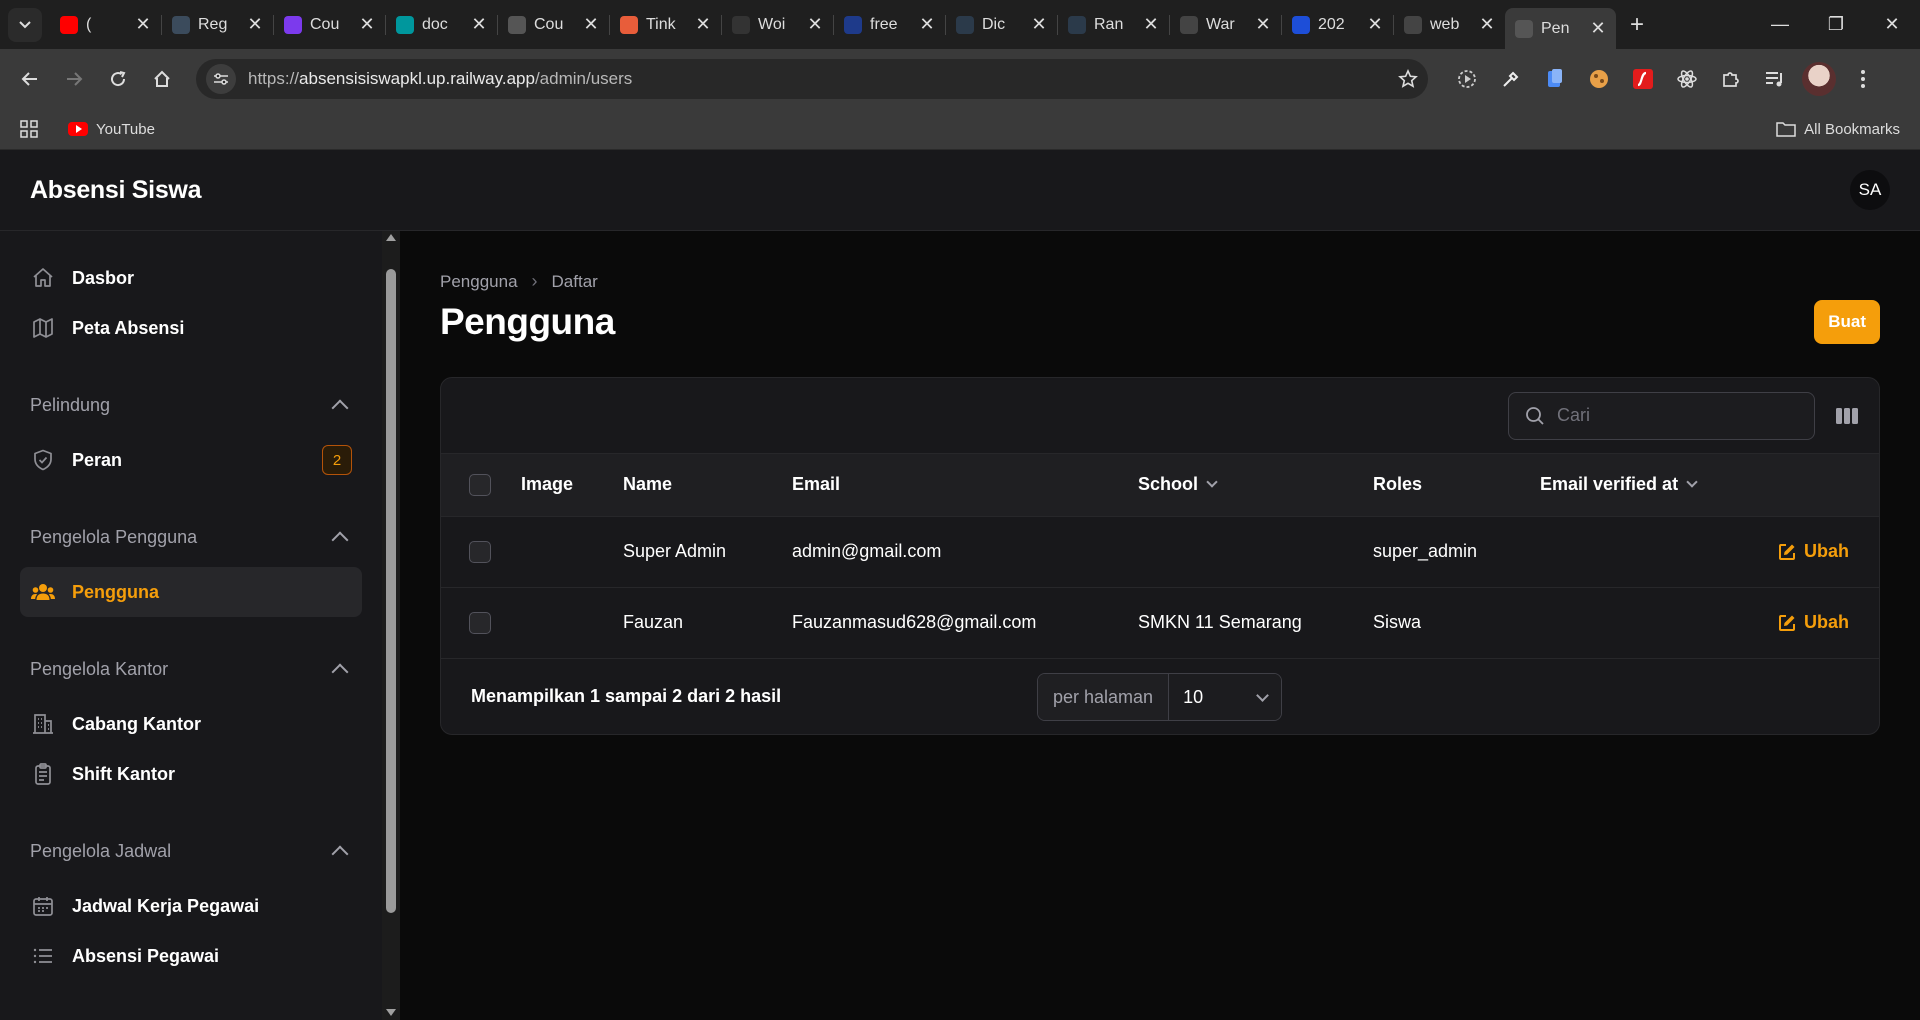 This screenshot has width=1920, height=1020. Describe the element at coordinates (1160, 416) in the screenshot. I see `table-toolbar: Cari` at that location.